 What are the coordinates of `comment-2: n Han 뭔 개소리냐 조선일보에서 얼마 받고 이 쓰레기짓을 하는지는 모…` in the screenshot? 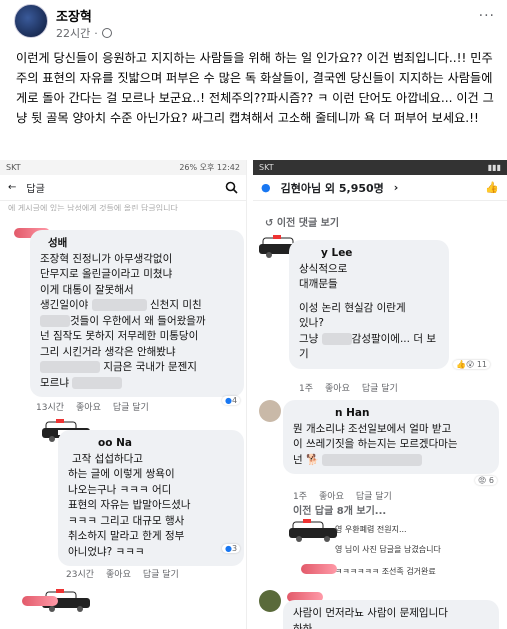 It's located at (391, 437).